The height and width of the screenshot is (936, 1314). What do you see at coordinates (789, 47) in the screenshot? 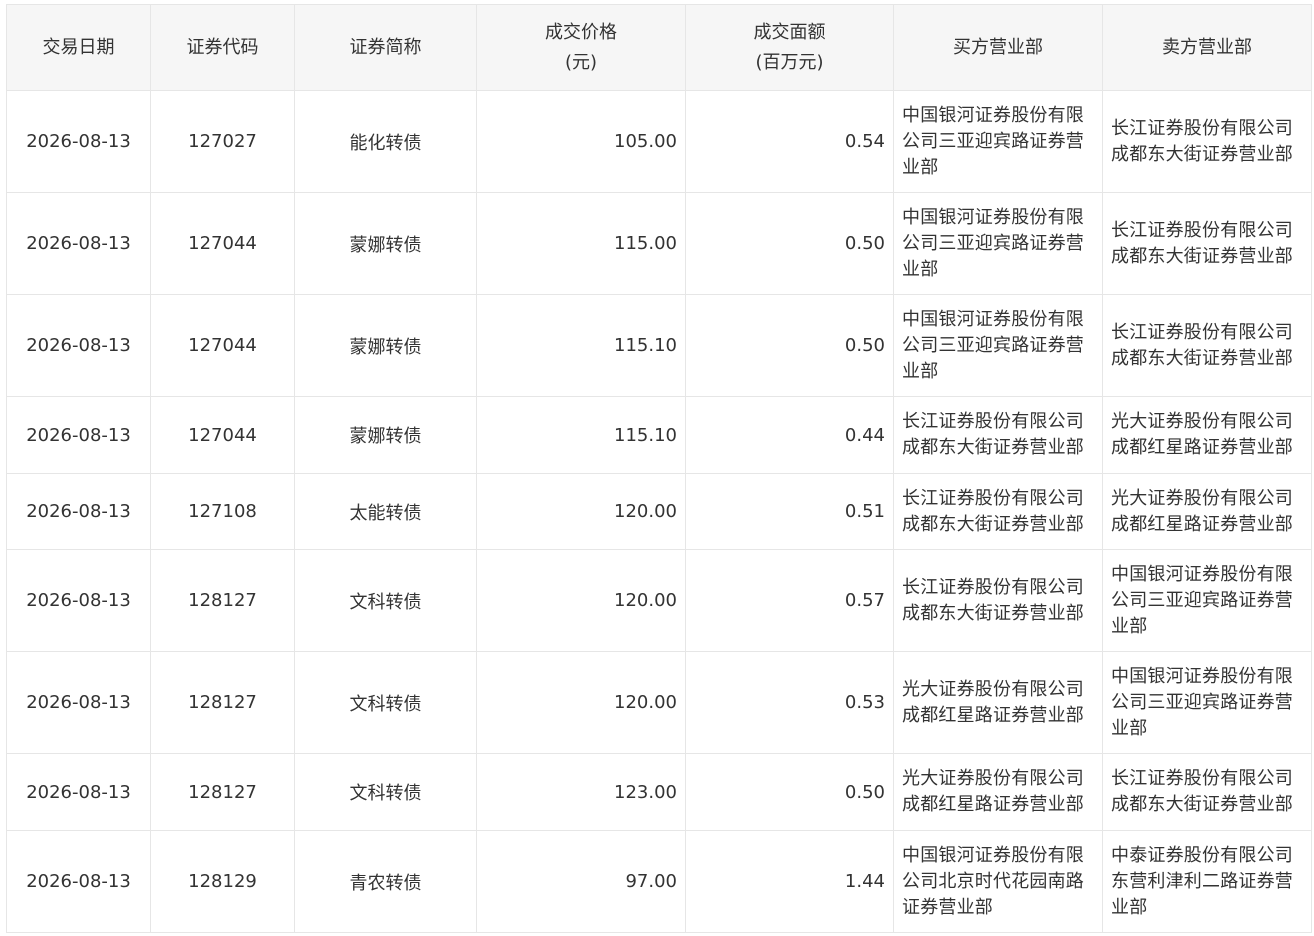
I see `header-amount: 成交面额 (百万元)` at bounding box center [789, 47].